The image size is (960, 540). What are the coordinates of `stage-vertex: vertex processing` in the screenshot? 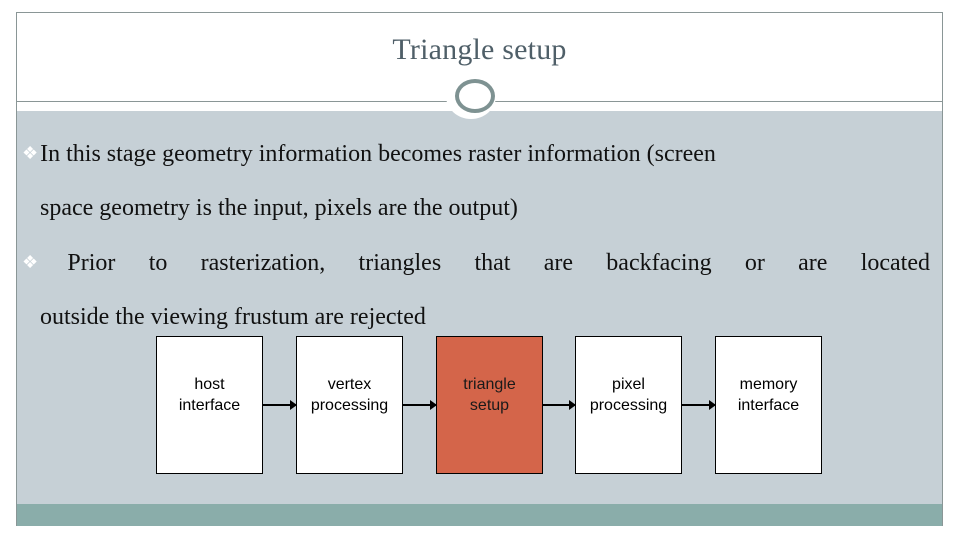 It's located at (349, 405).